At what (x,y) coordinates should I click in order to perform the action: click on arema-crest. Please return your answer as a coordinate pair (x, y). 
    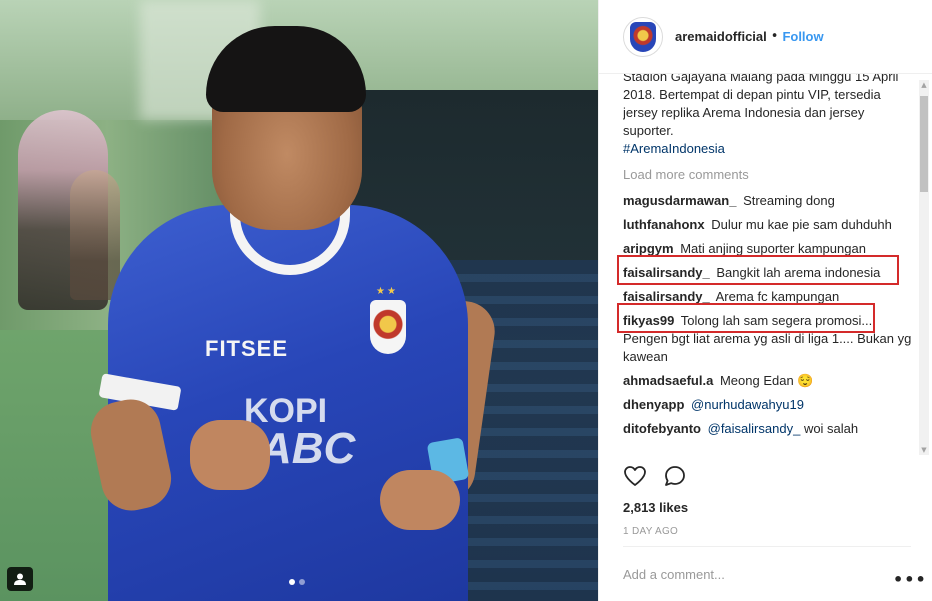
    Looking at the image, I should click on (388, 327).